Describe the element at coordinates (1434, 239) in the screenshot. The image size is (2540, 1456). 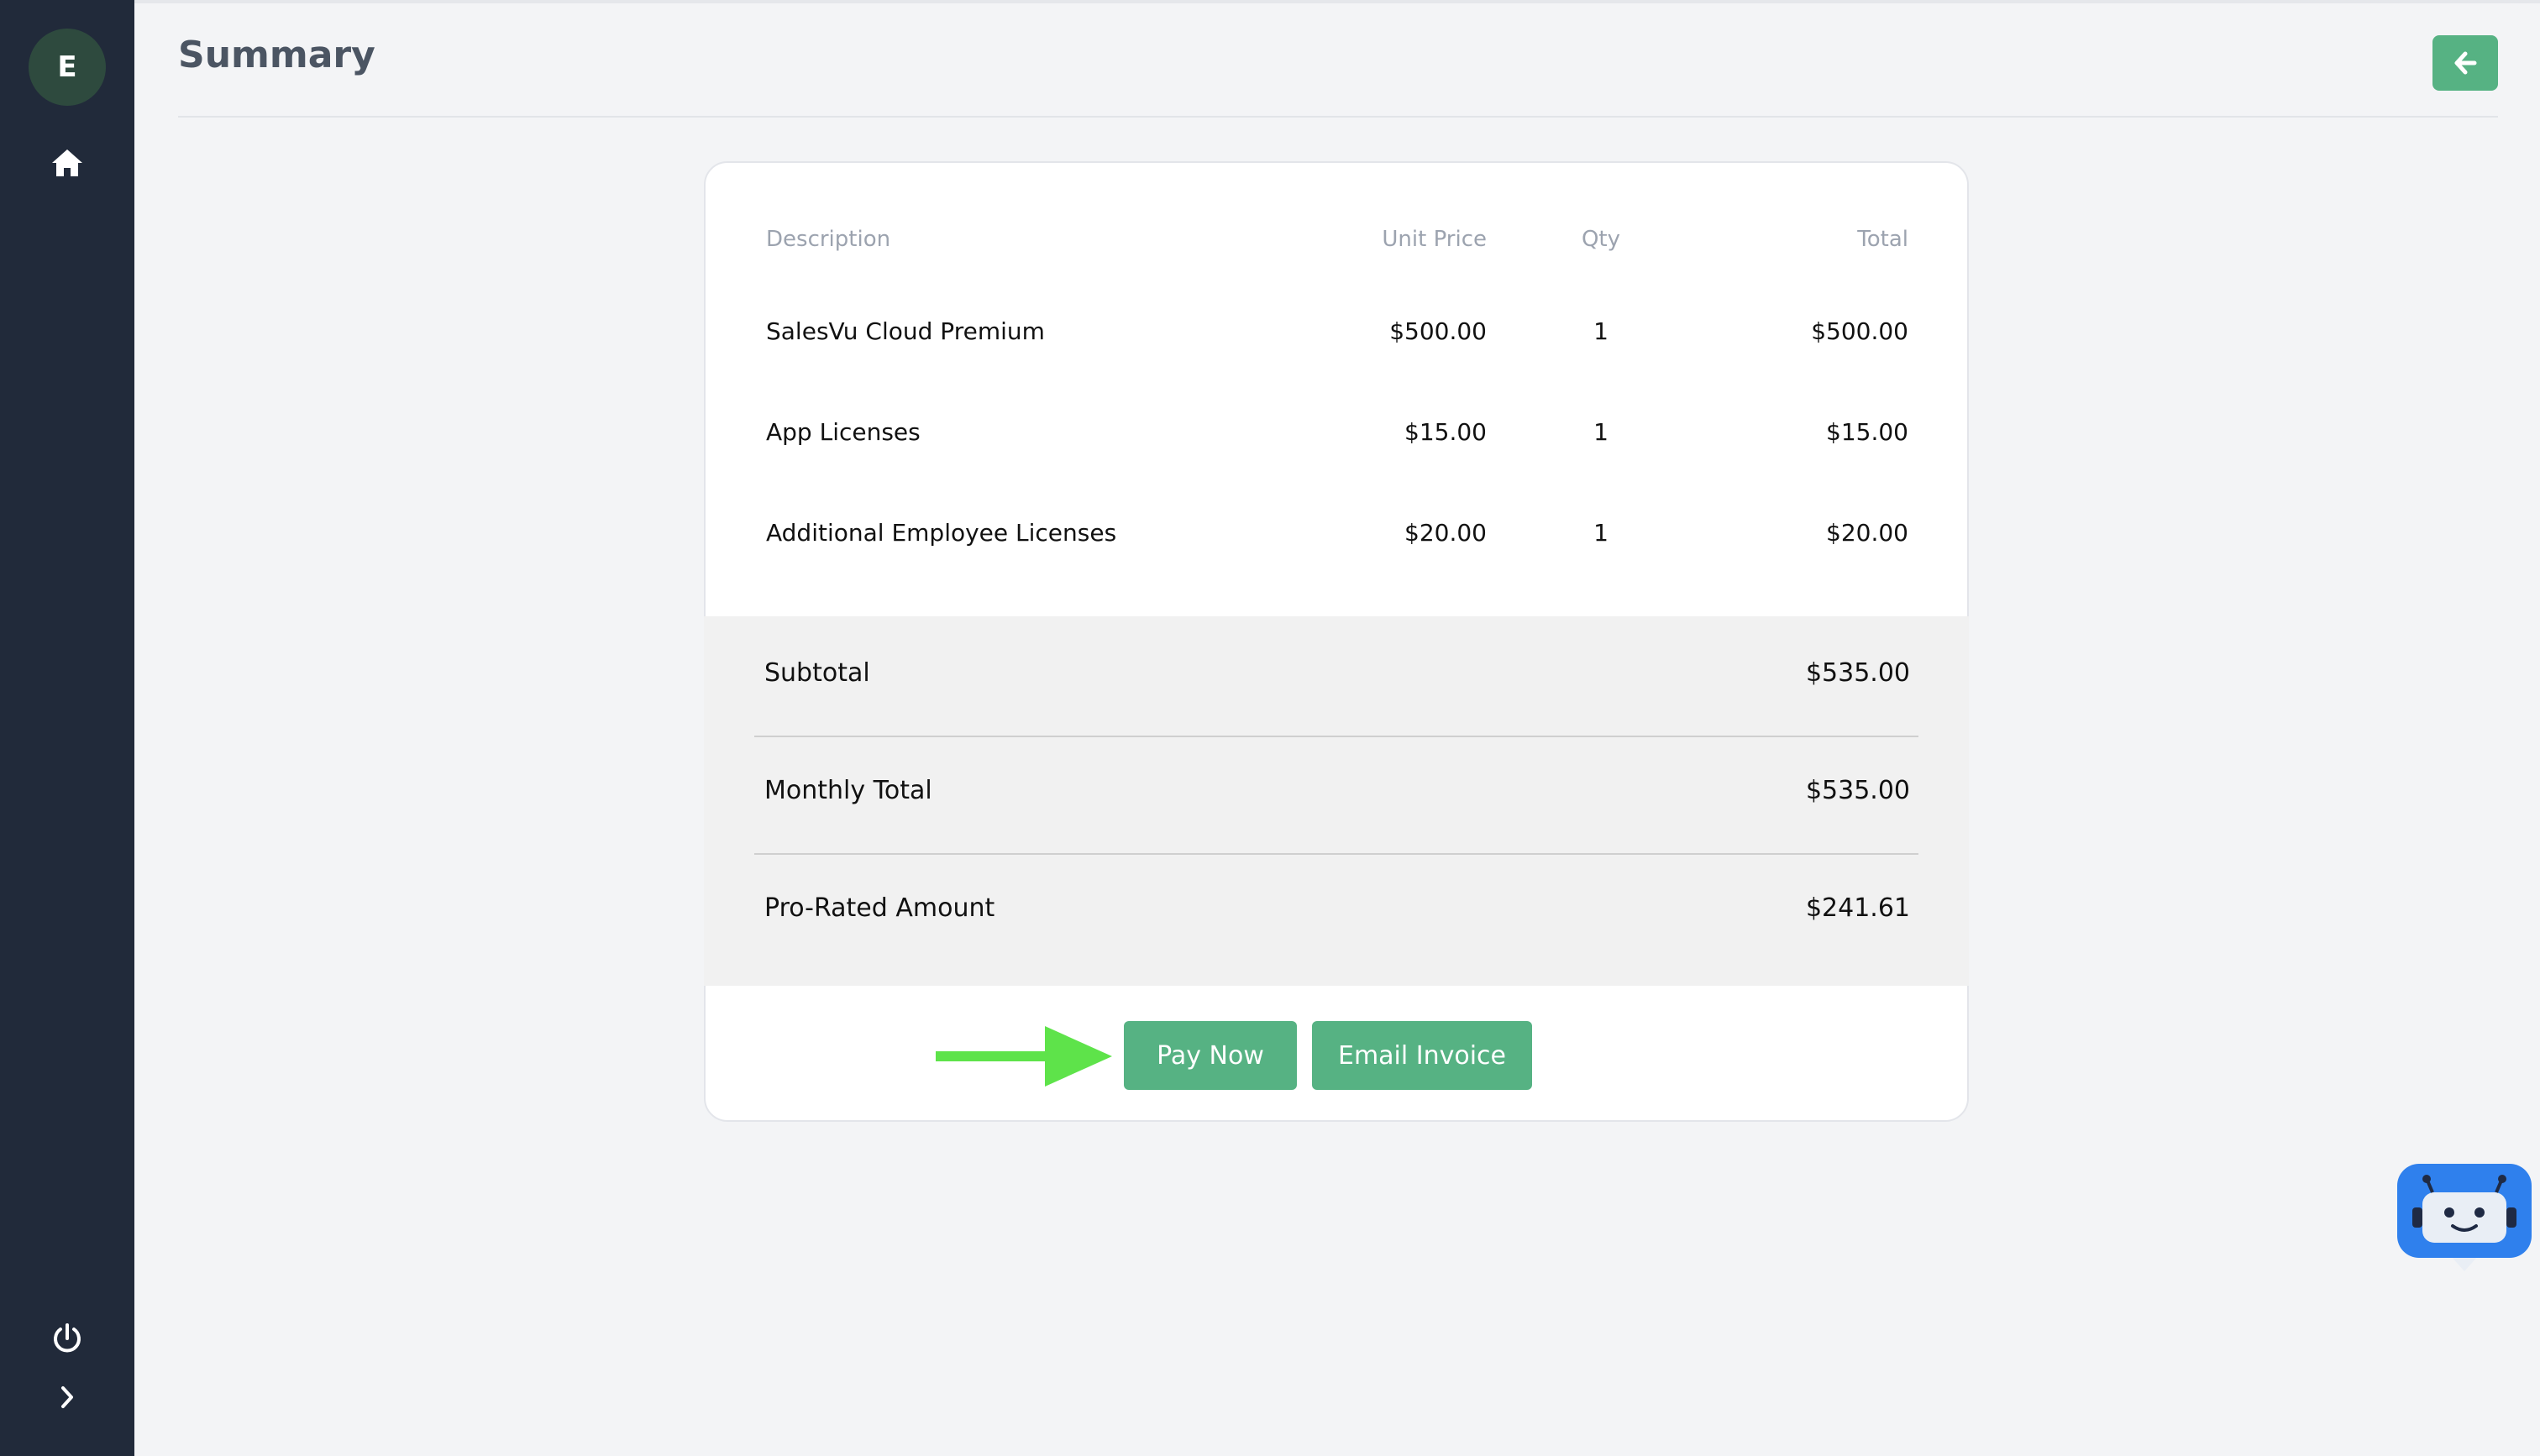
I see `column-header-unit-price: Unit Price` at that location.